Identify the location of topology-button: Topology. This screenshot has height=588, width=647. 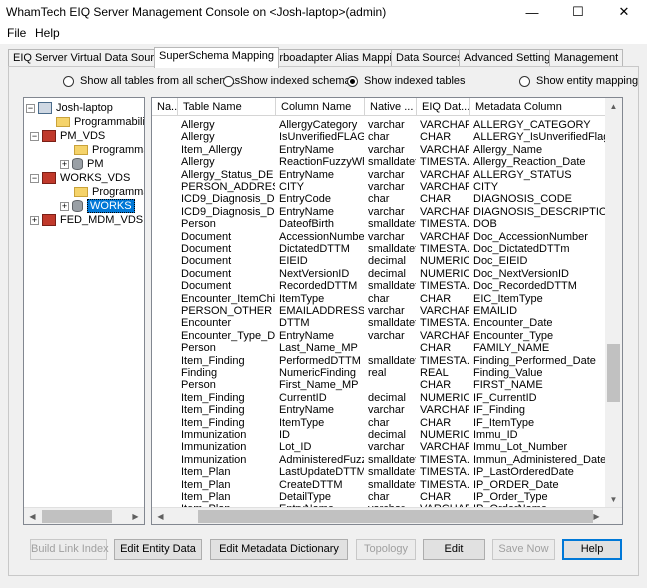
(386, 549).